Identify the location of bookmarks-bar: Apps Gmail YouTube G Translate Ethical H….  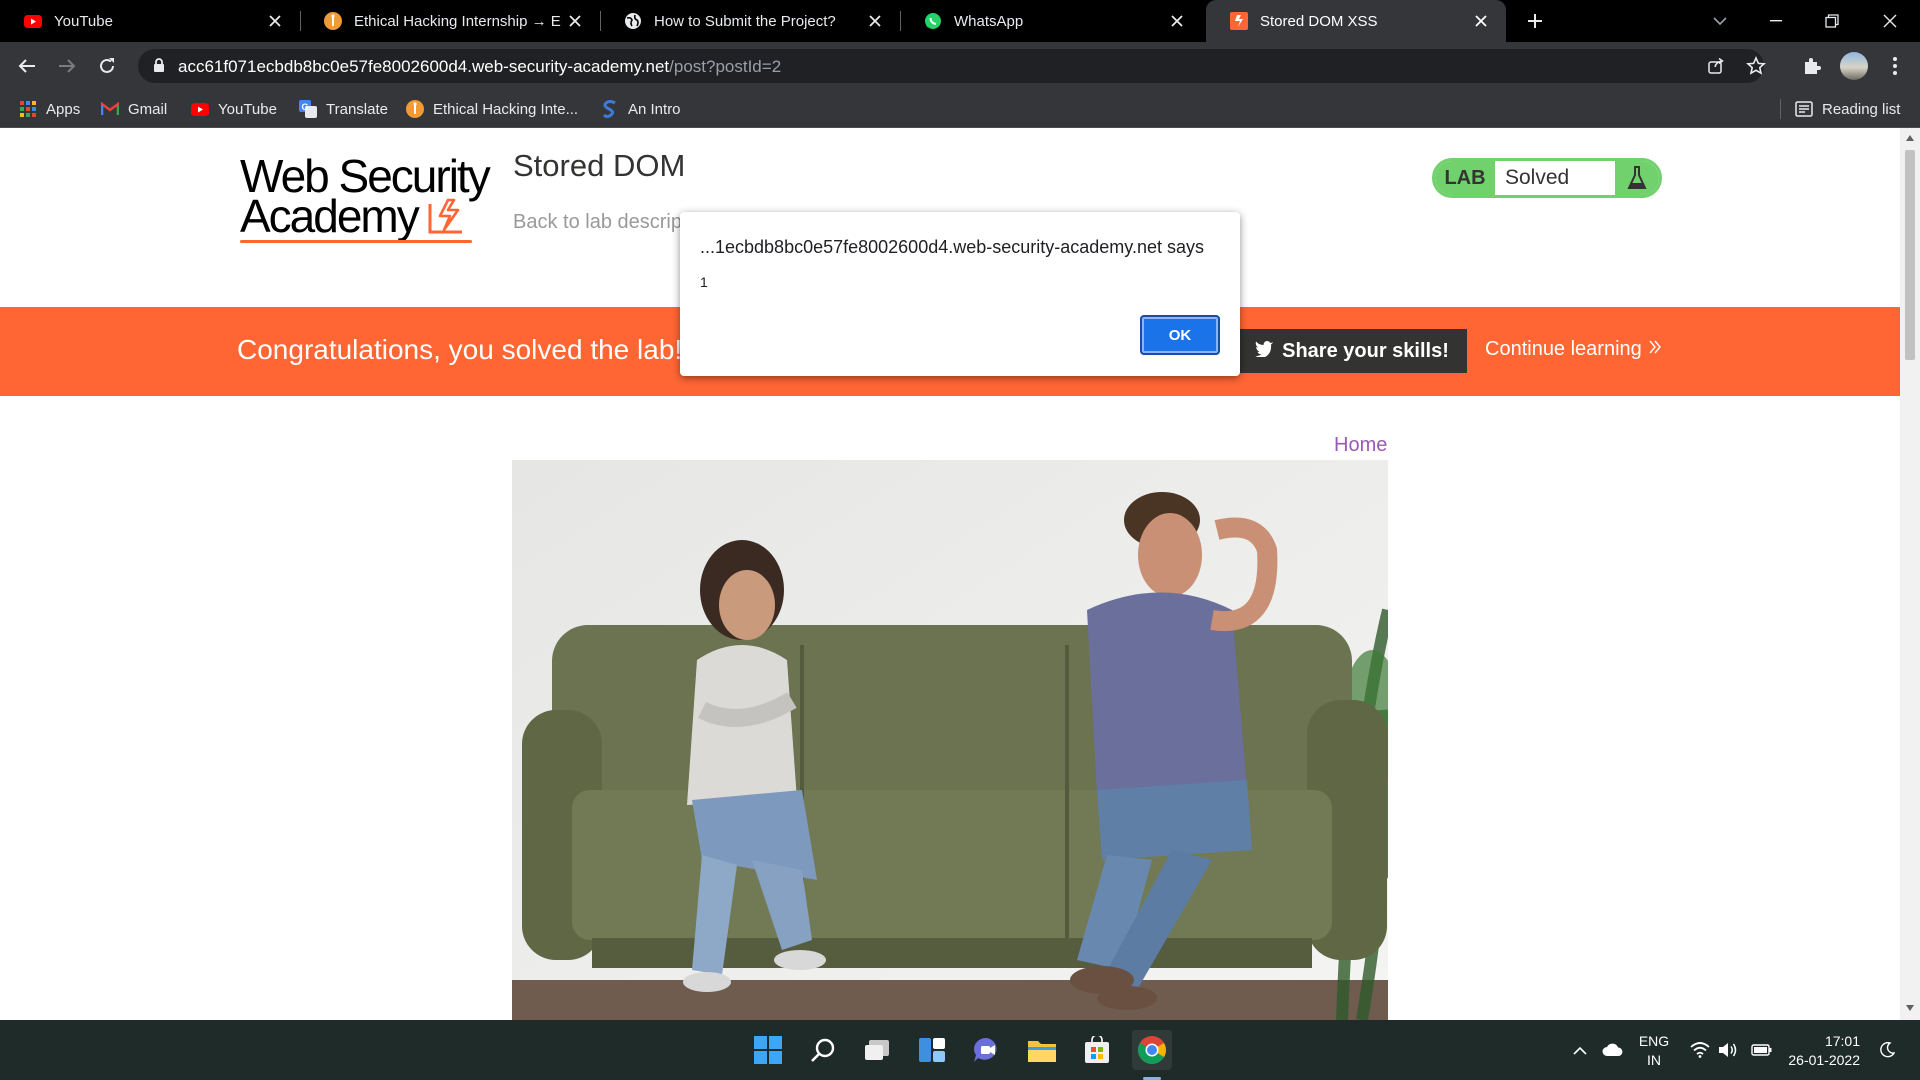
(960, 109).